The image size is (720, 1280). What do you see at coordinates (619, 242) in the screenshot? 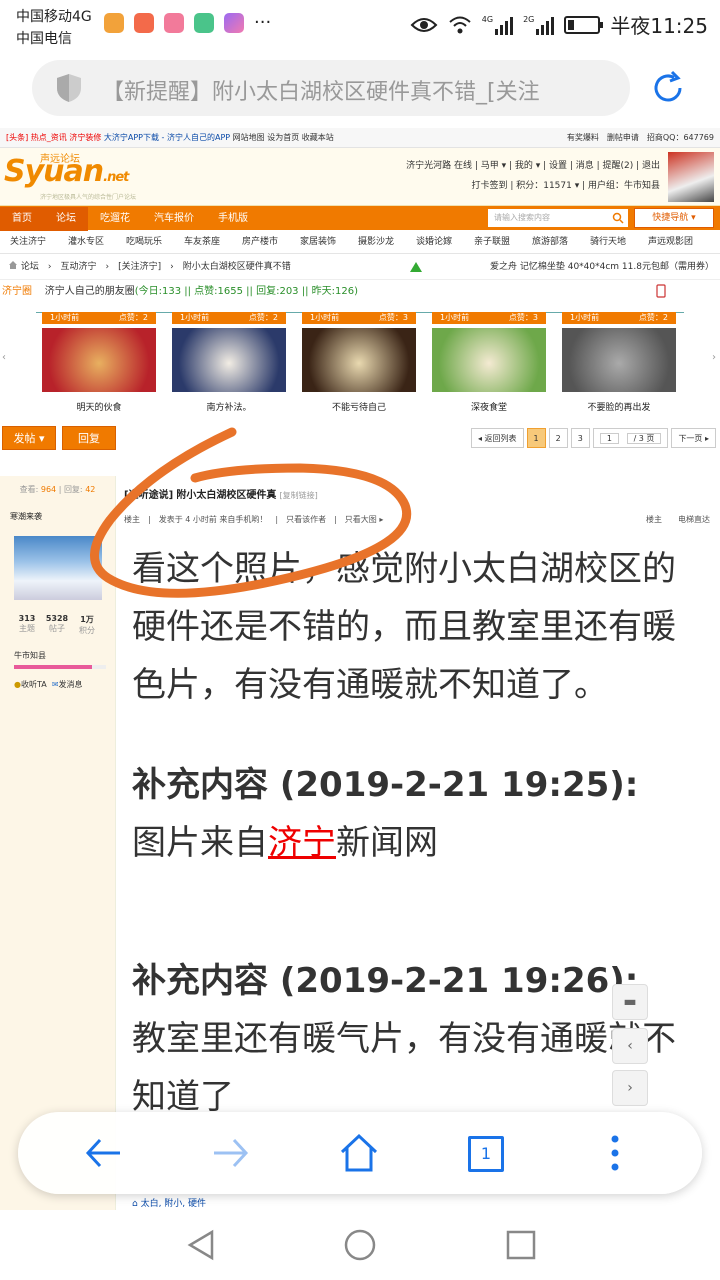
I see `subnav-item: 骑行天地` at bounding box center [619, 242].